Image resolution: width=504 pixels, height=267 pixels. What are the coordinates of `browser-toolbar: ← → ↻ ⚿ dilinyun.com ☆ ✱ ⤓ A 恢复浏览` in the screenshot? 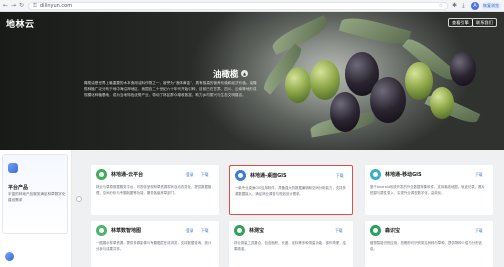 It's located at (252, 6).